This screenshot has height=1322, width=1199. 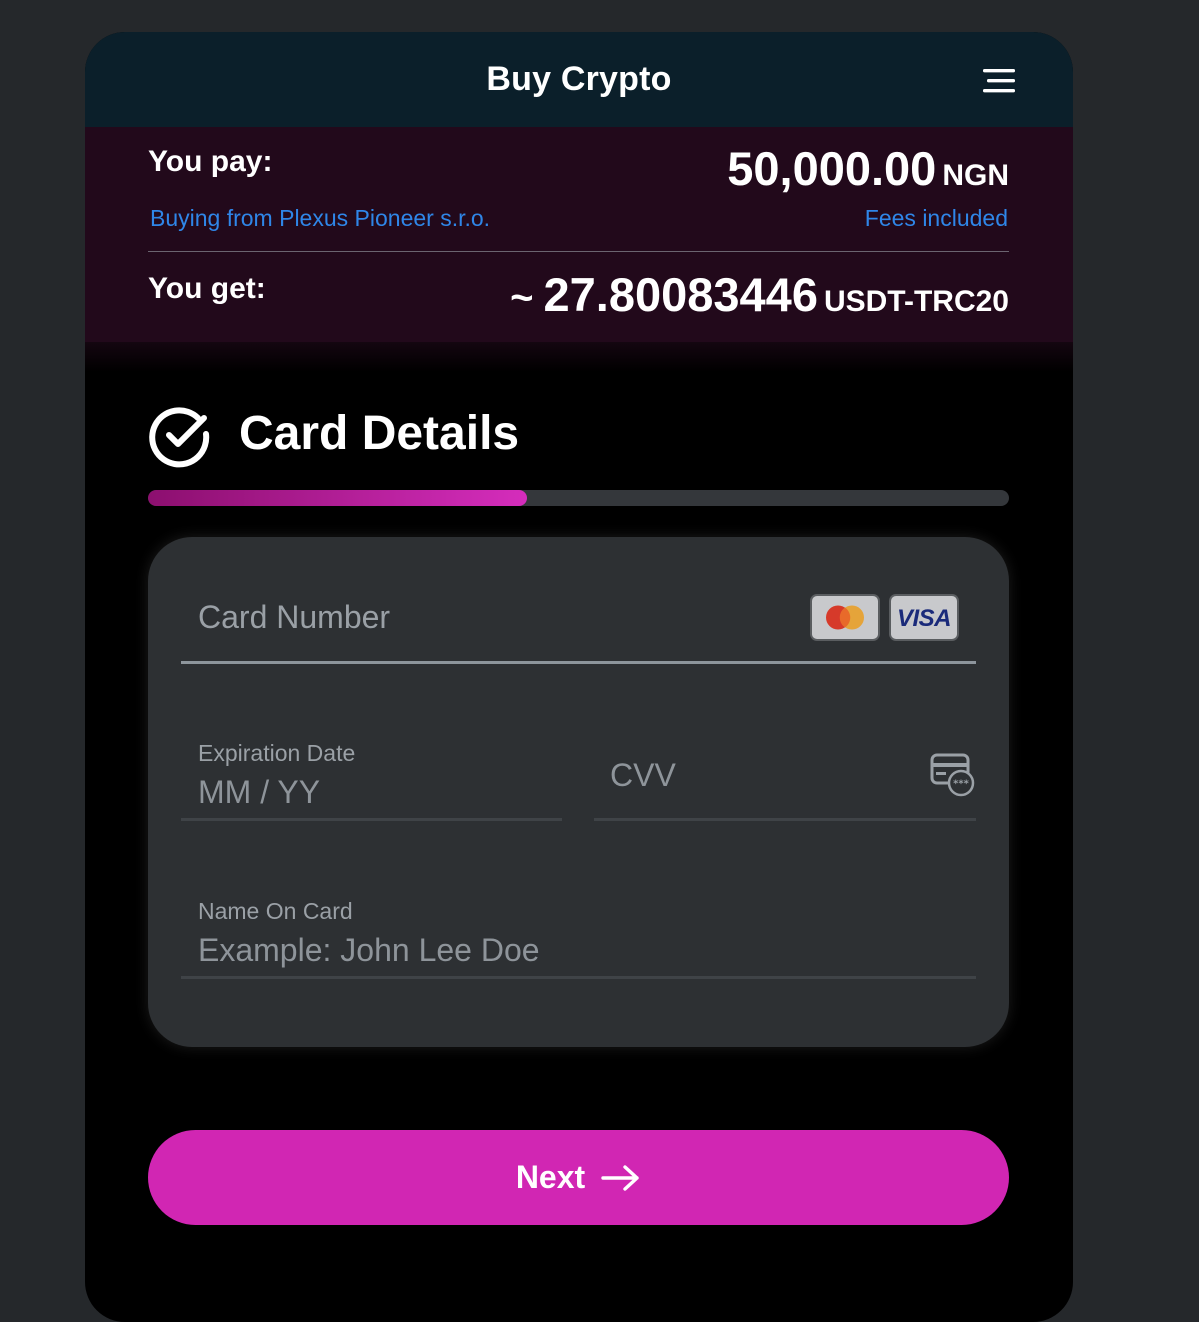 What do you see at coordinates (845, 617) in the screenshot?
I see `mastercard-icon` at bounding box center [845, 617].